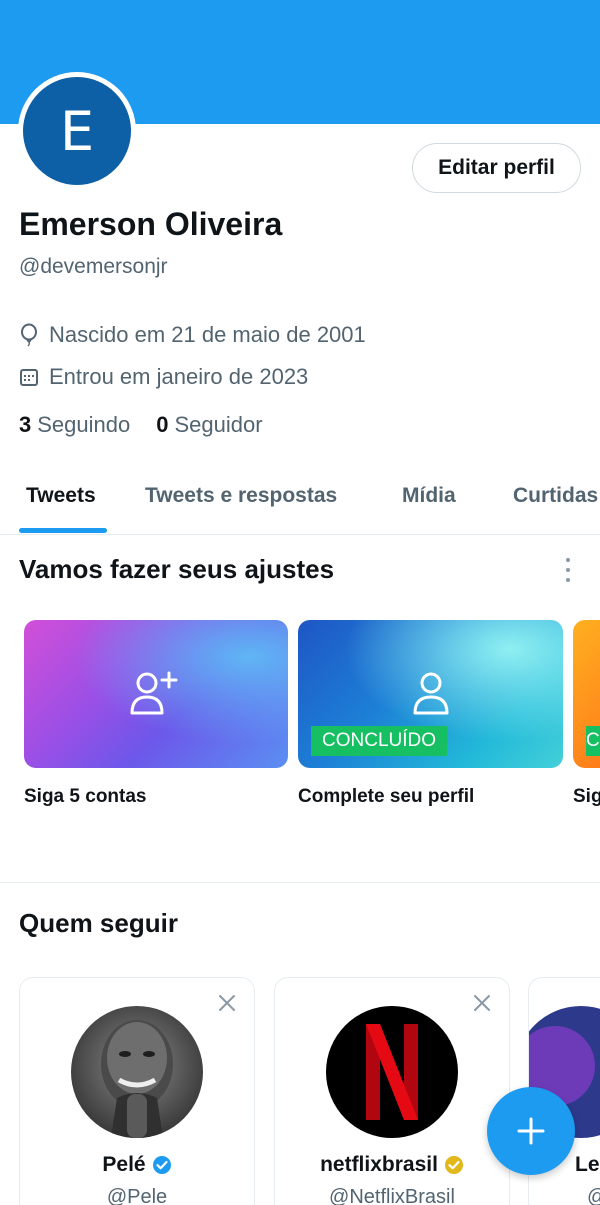 The image size is (600, 1205). I want to click on setup-card-partial: C, so click(586, 694).